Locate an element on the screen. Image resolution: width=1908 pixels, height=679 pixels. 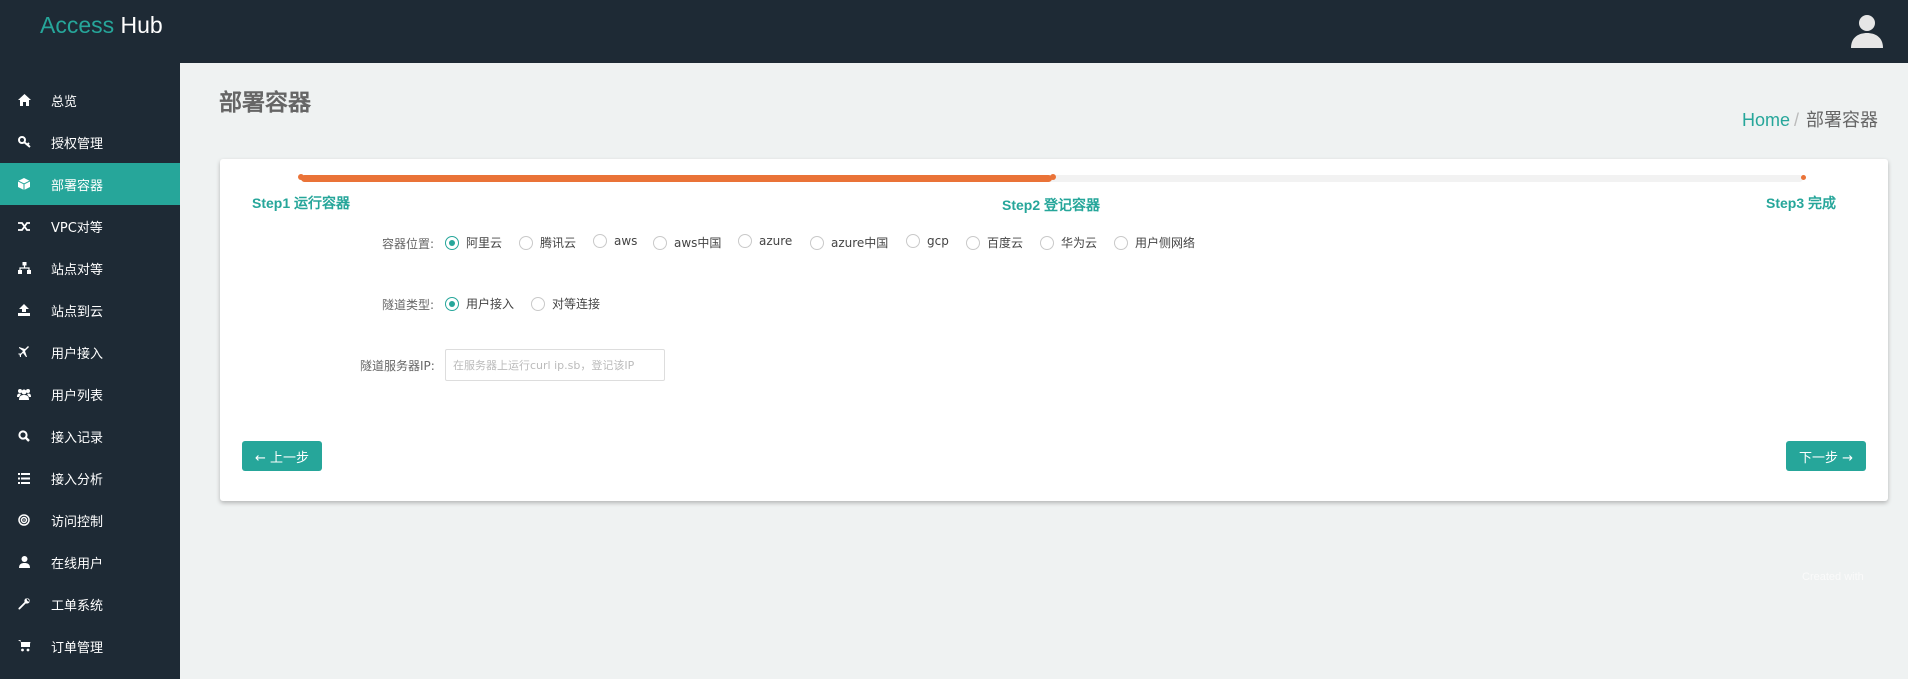
sidebar-item-site-to-cloud: 站点到云 is located at coordinates (90, 310).